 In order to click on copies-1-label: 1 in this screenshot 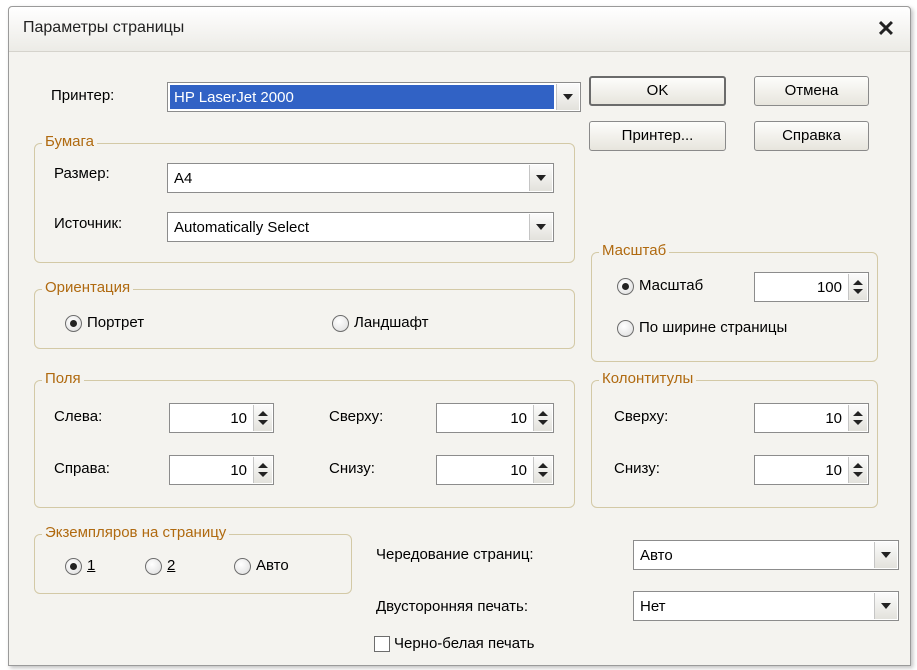, I will do `click(91, 565)`.